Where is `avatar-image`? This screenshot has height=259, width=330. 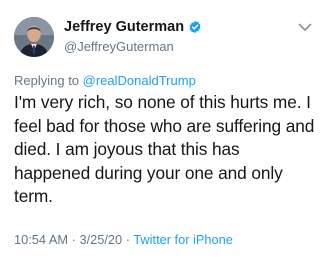 avatar-image is located at coordinates (34, 37).